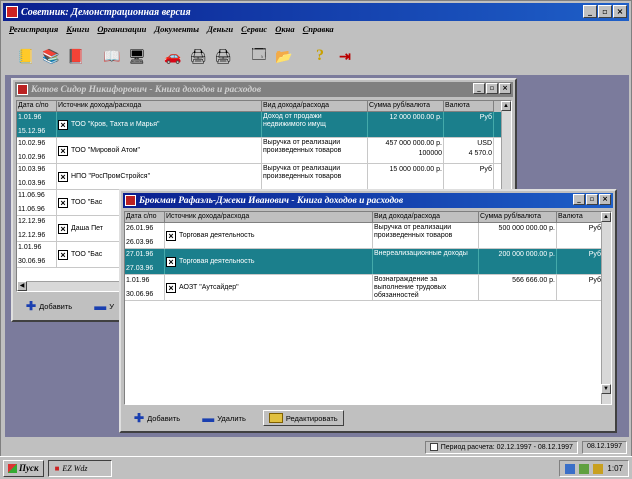 The height and width of the screenshot is (479, 632). I want to click on menu-books: Книги, so click(77, 31).